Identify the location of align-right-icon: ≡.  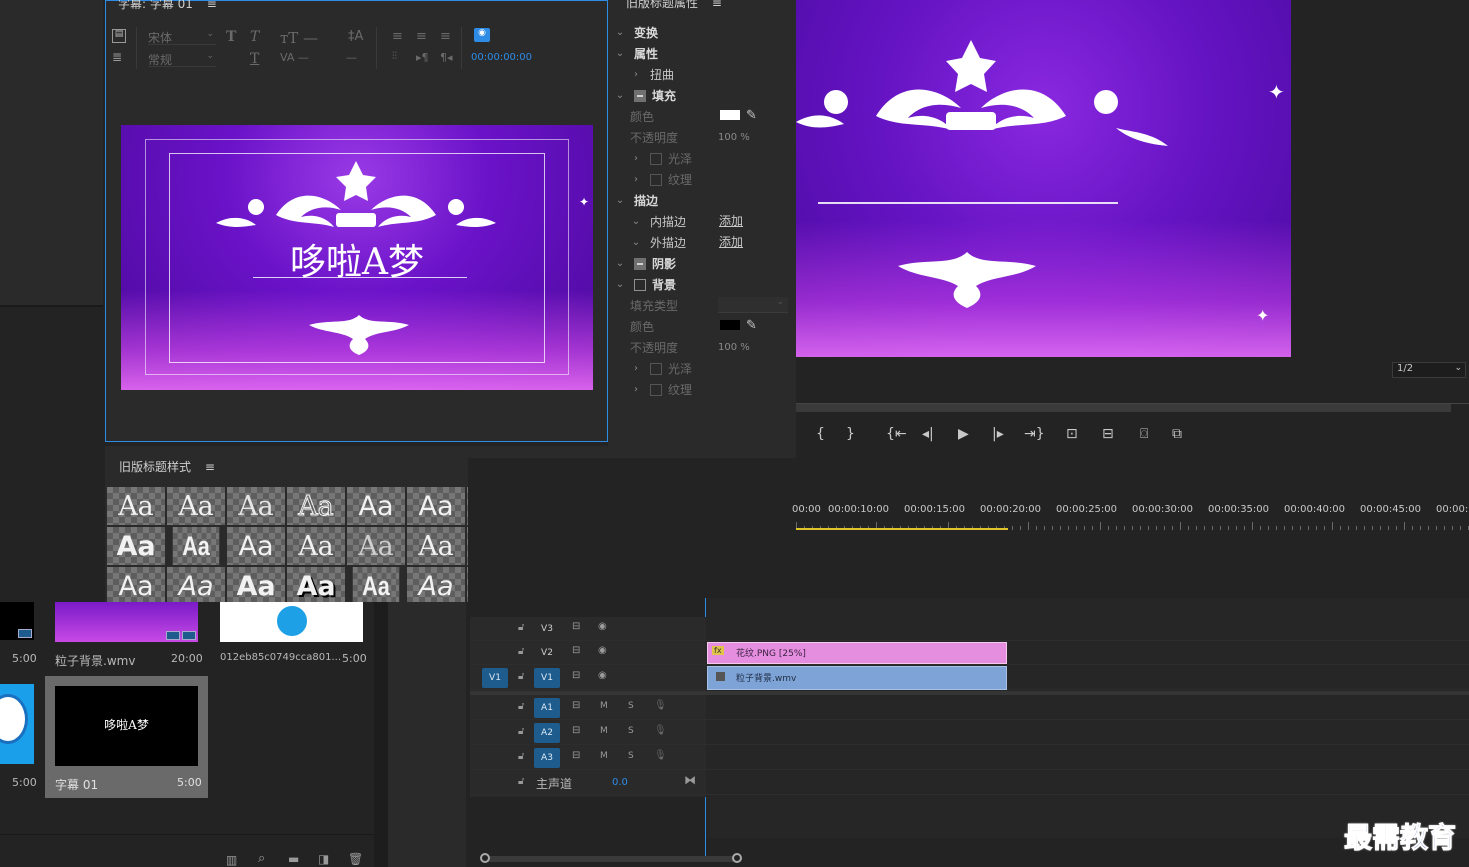
(445, 36).